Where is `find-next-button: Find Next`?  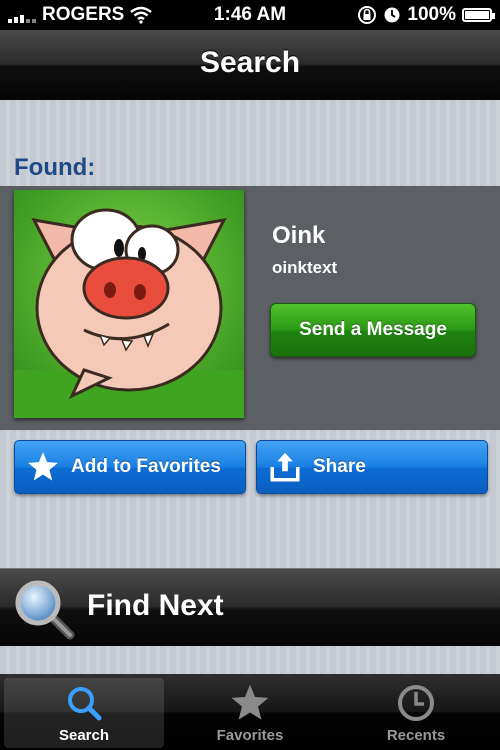
find-next-button: Find Next is located at coordinates (250, 608).